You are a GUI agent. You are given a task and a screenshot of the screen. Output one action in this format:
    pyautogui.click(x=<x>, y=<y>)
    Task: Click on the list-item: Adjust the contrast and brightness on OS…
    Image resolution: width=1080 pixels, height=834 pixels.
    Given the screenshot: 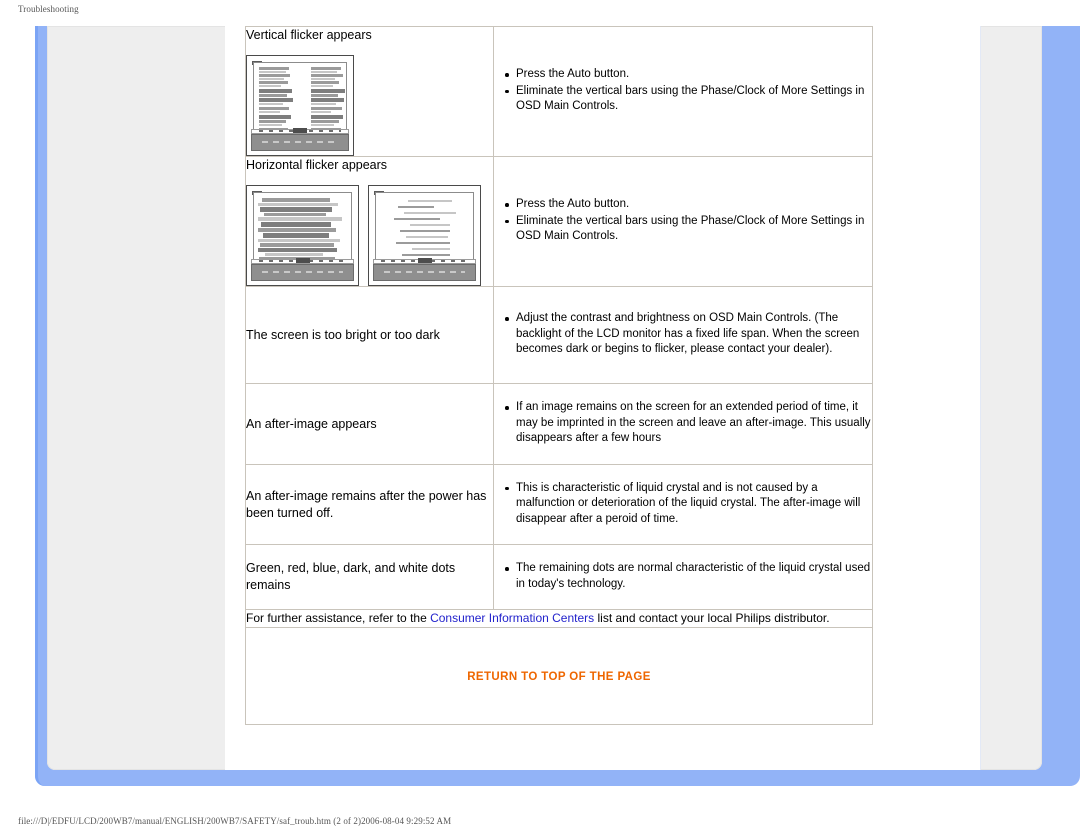 What is the action you would take?
    pyautogui.click(x=688, y=334)
    